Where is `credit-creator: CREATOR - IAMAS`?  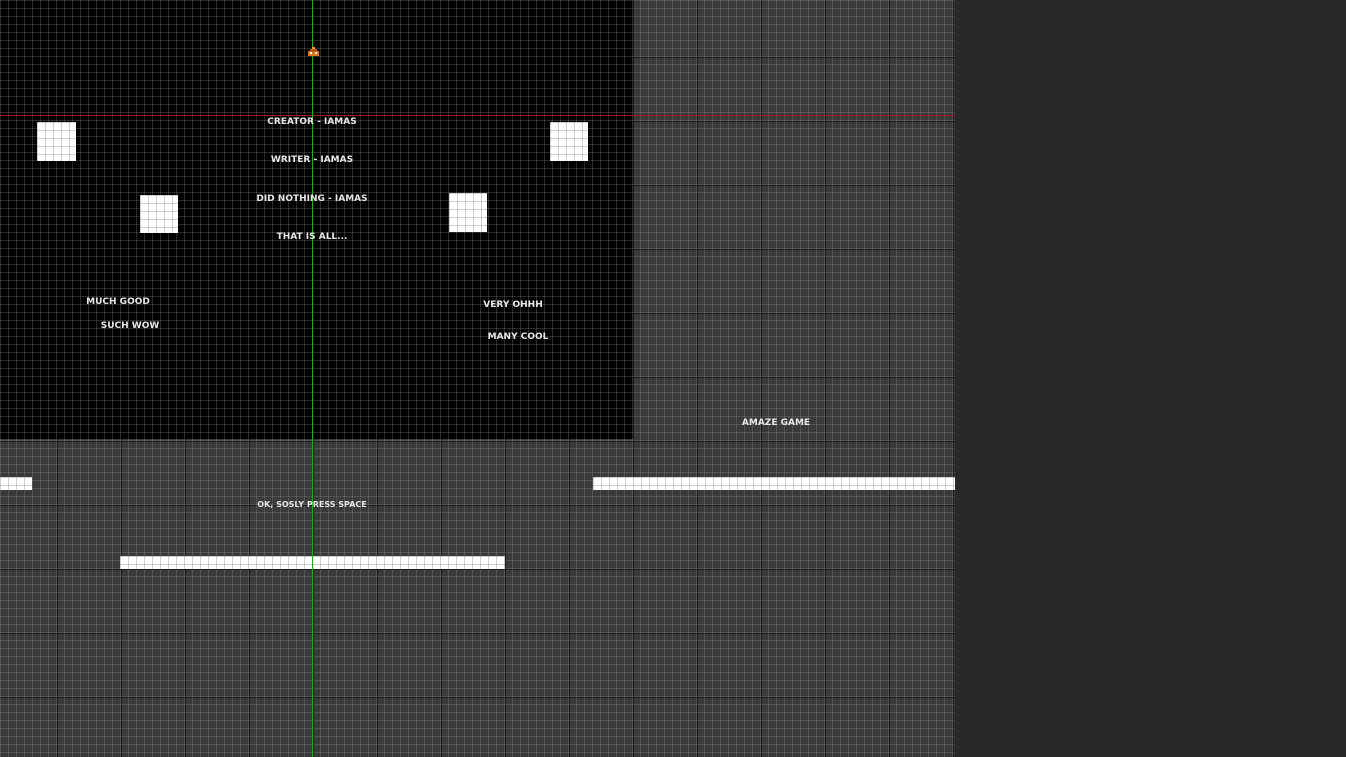 credit-creator: CREATOR - IAMAS is located at coordinates (312, 122).